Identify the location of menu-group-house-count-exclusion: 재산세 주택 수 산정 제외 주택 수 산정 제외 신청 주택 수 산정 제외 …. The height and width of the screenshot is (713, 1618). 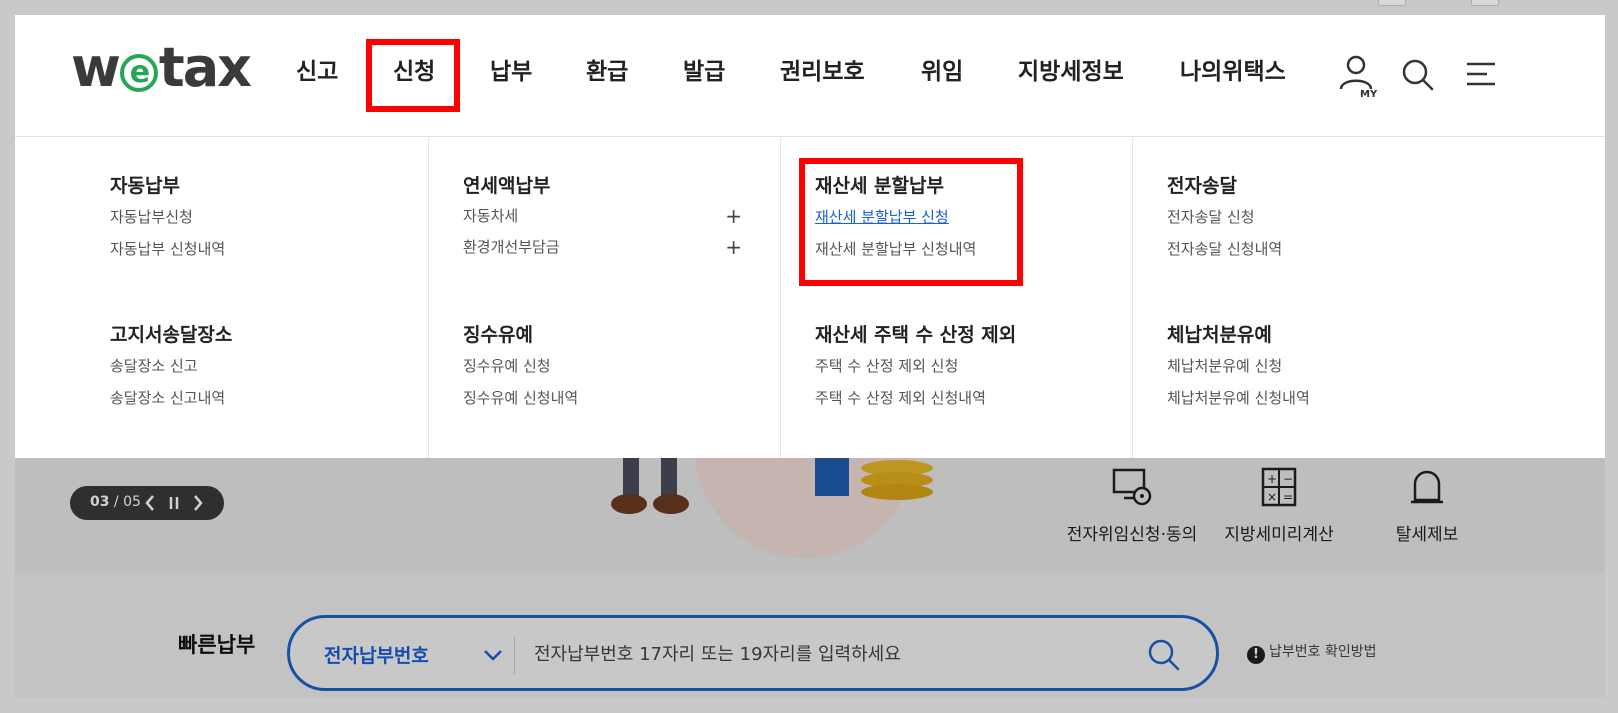
(956, 367).